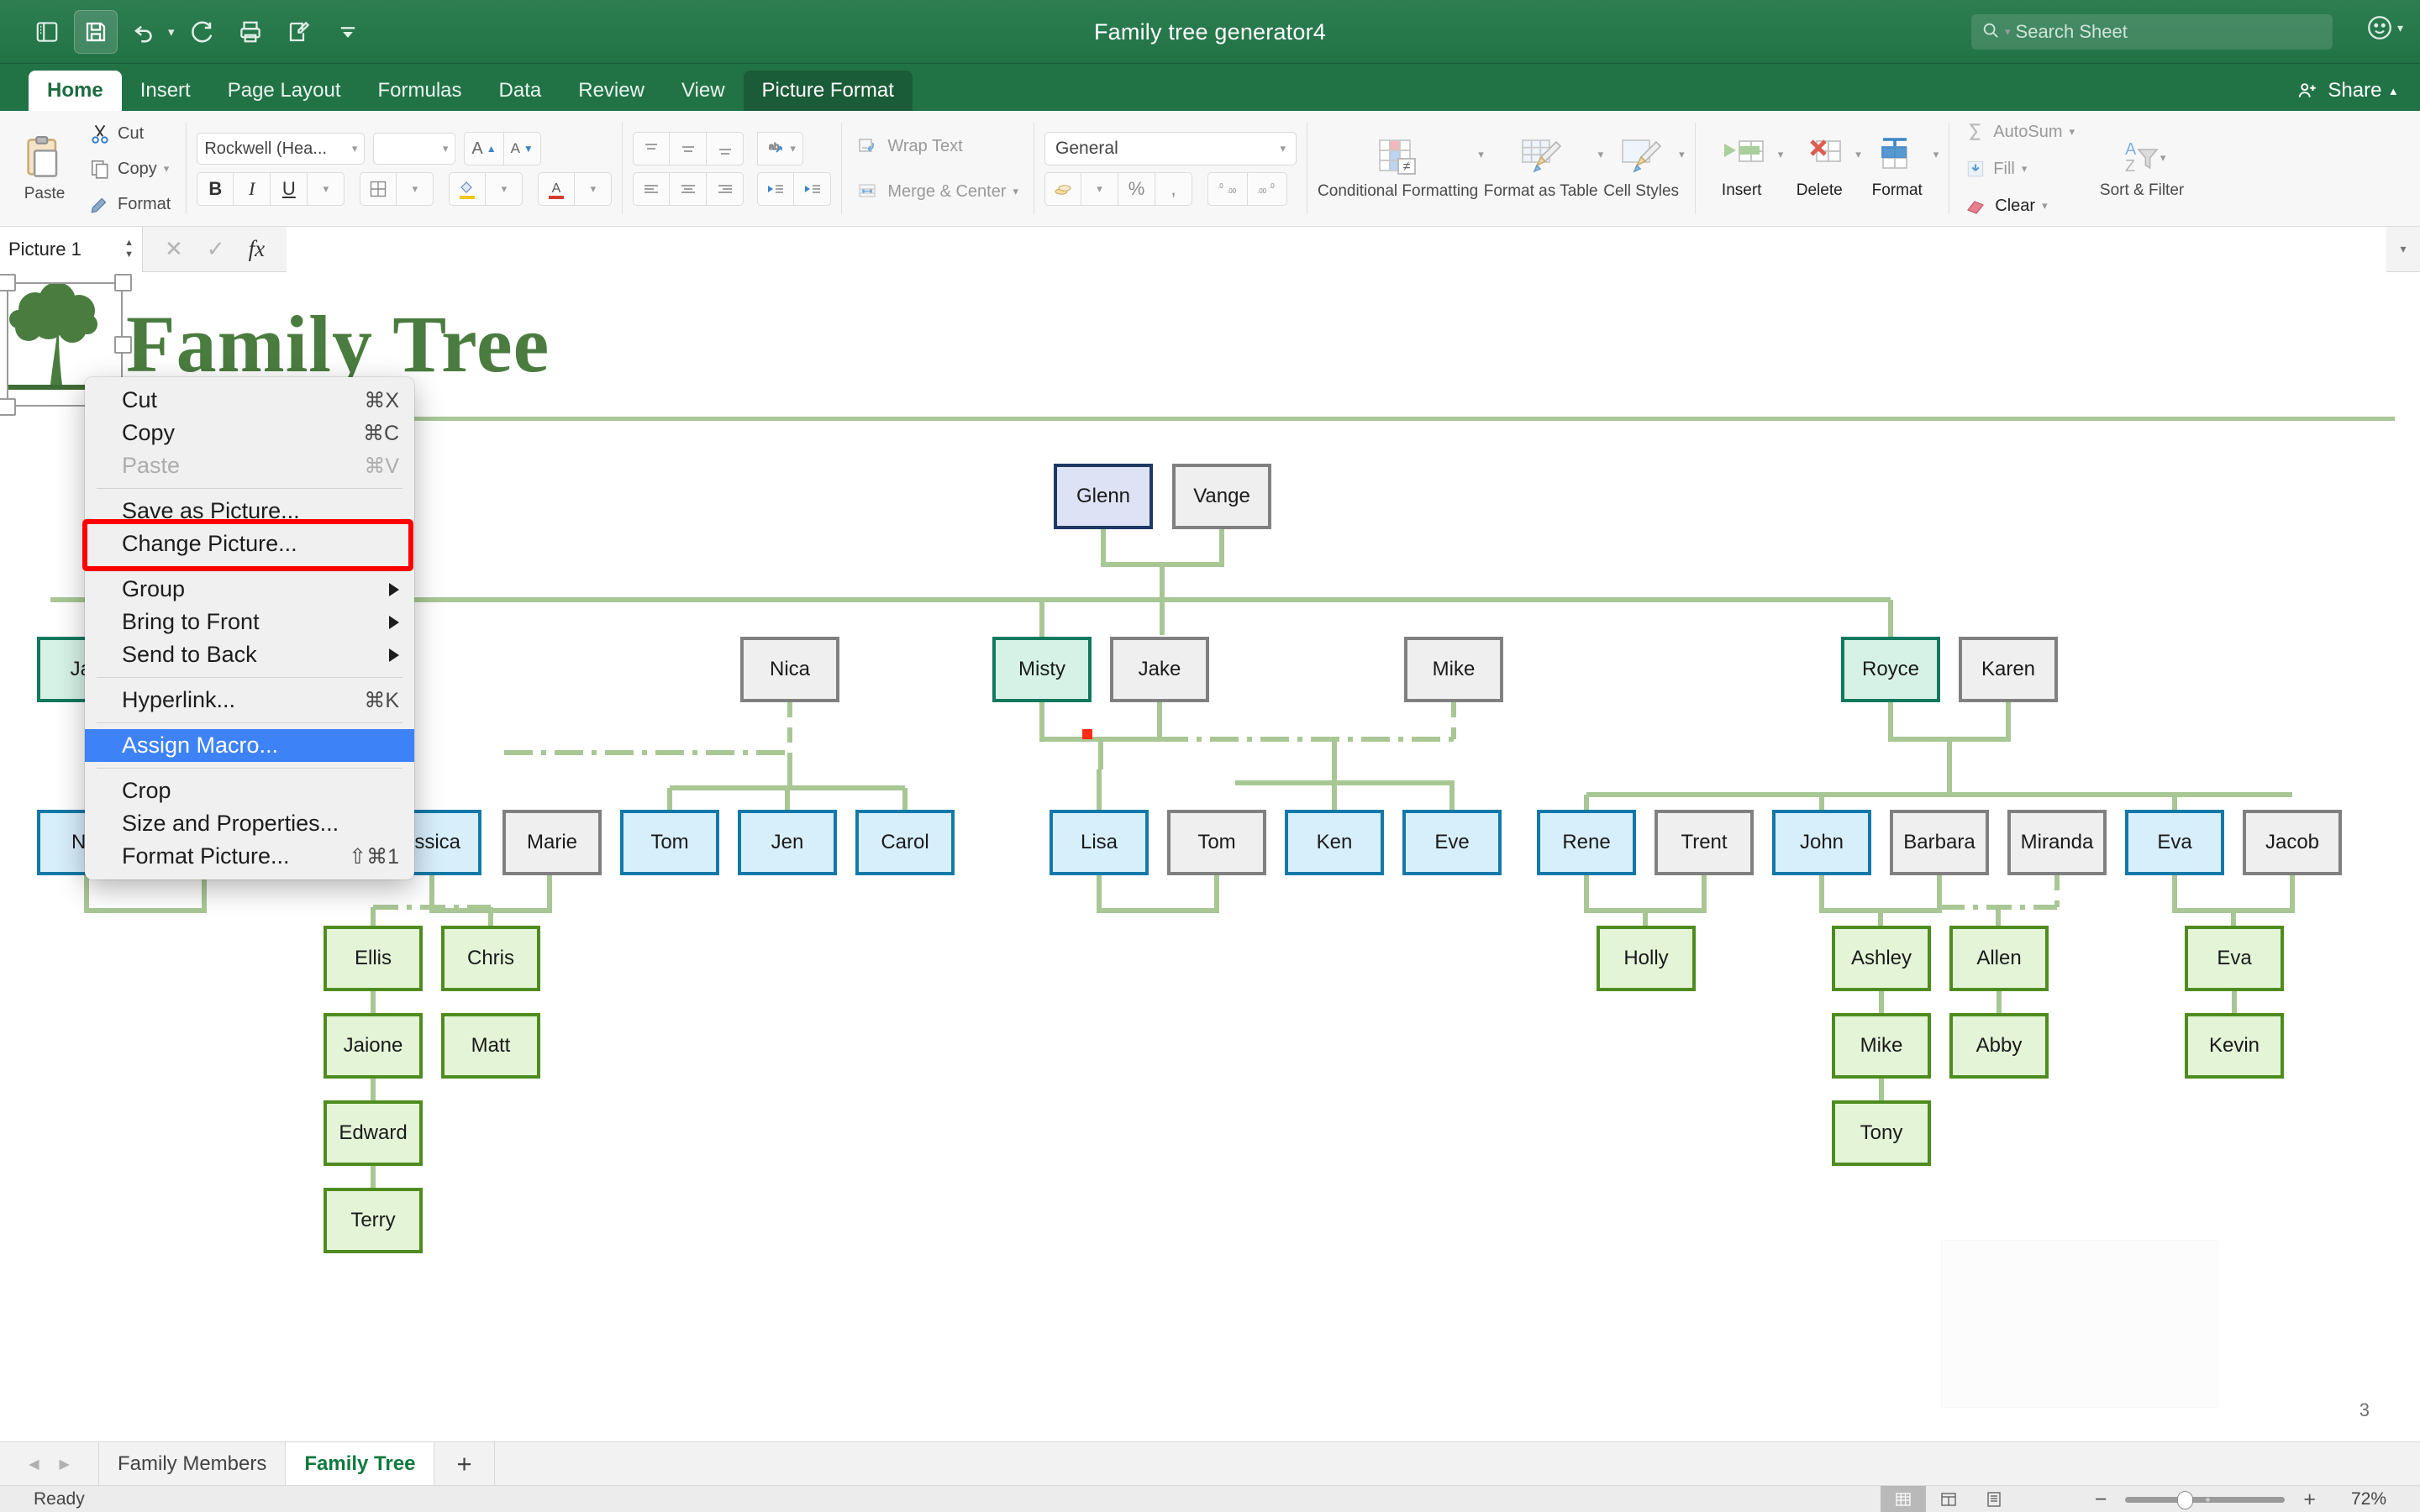 Image resolution: width=2420 pixels, height=1512 pixels. Describe the element at coordinates (1137, 189) in the screenshot. I see `percent-style-button: %` at that location.